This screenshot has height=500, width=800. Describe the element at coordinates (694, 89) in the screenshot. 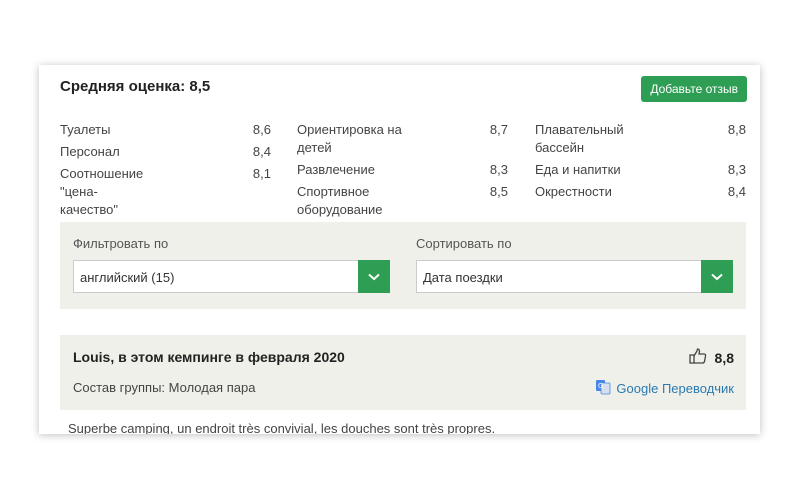

I see `add-review-button: Добавьте отзыв` at that location.